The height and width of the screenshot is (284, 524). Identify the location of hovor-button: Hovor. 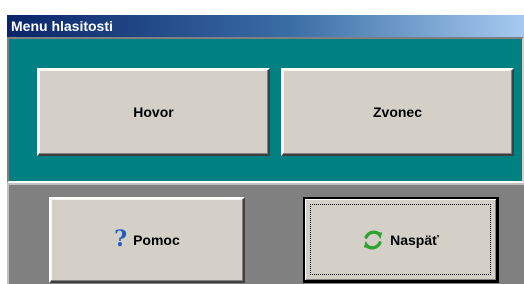
(153, 112).